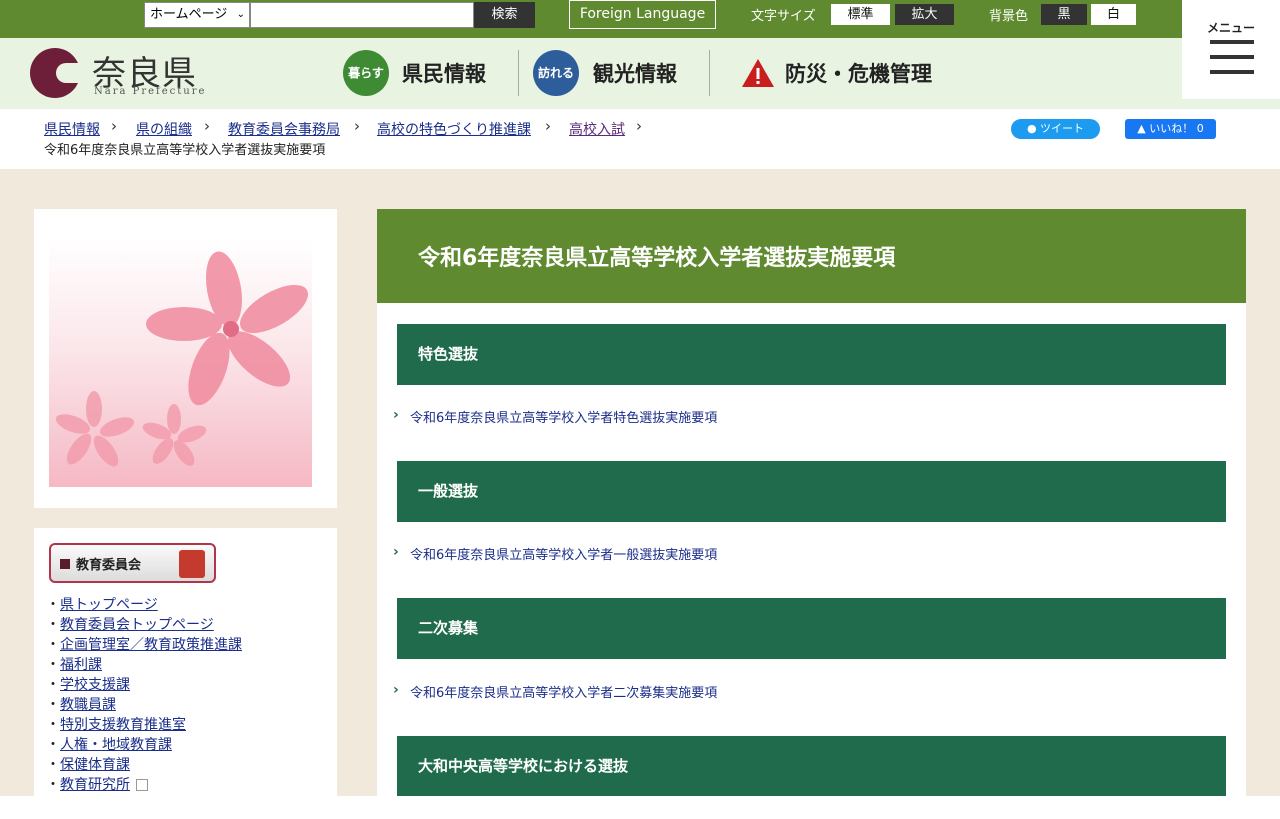 The height and width of the screenshot is (819, 1280). I want to click on kurasu-icon: 暮らす, so click(366, 73).